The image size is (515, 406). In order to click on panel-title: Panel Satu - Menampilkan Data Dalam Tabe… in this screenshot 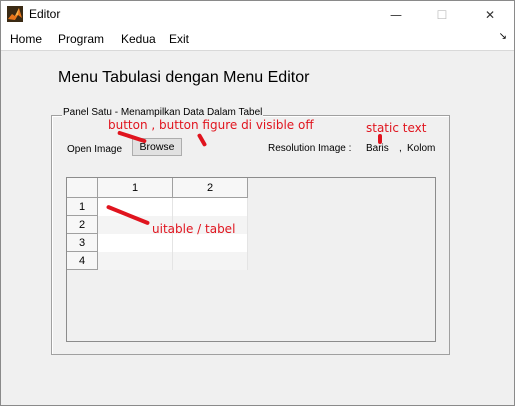, I will do `click(163, 112)`.